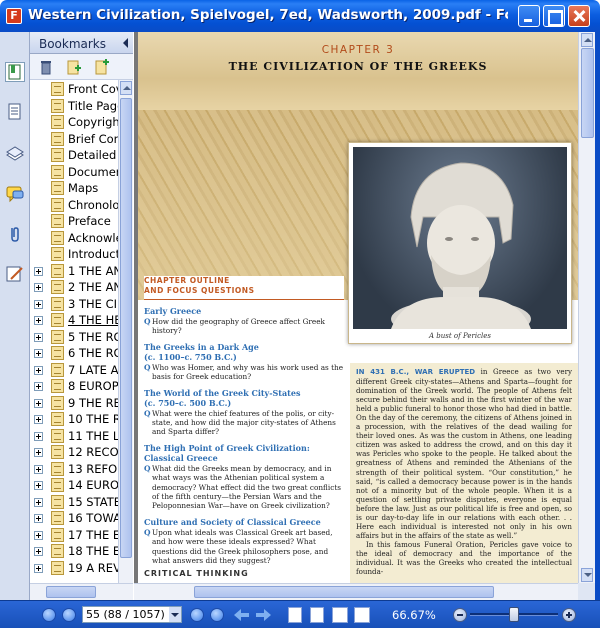 This screenshot has height=628, width=600. What do you see at coordinates (295, 615) in the screenshot?
I see `single-page-layout-icon` at bounding box center [295, 615].